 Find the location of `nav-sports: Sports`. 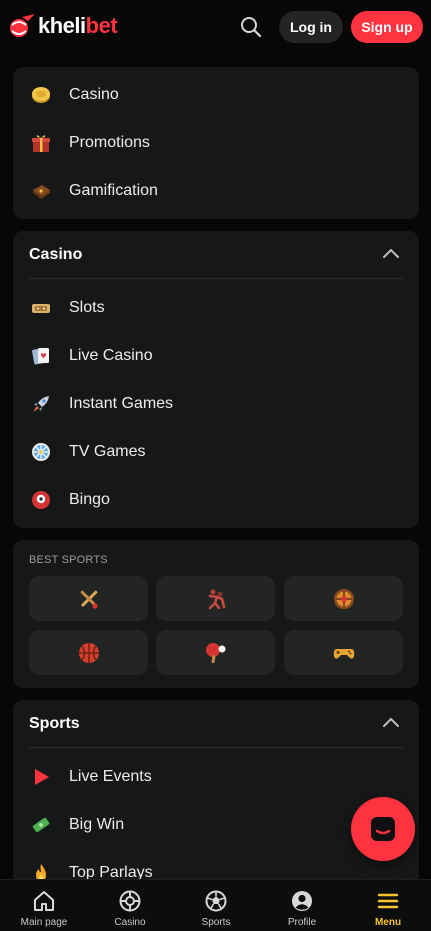

nav-sports: Sports is located at coordinates (216, 905).